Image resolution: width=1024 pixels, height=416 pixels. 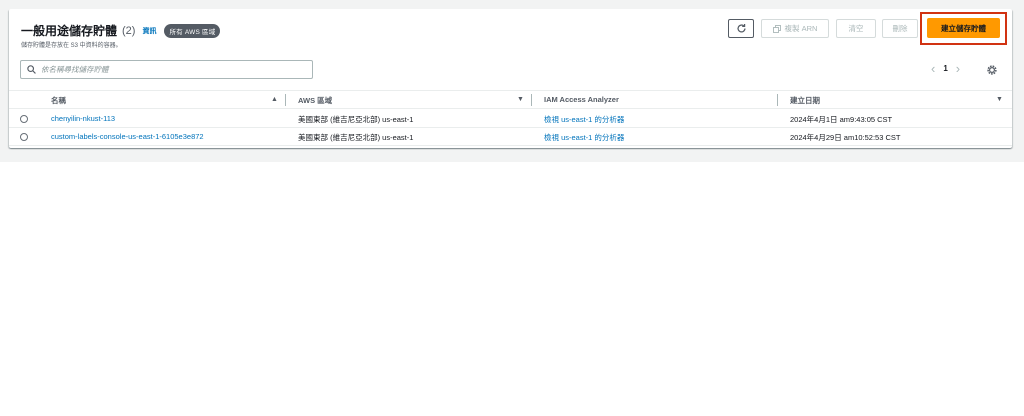 What do you see at coordinates (69, 31) in the screenshot?
I see `page-title: 一般用途儲存貯體` at bounding box center [69, 31].